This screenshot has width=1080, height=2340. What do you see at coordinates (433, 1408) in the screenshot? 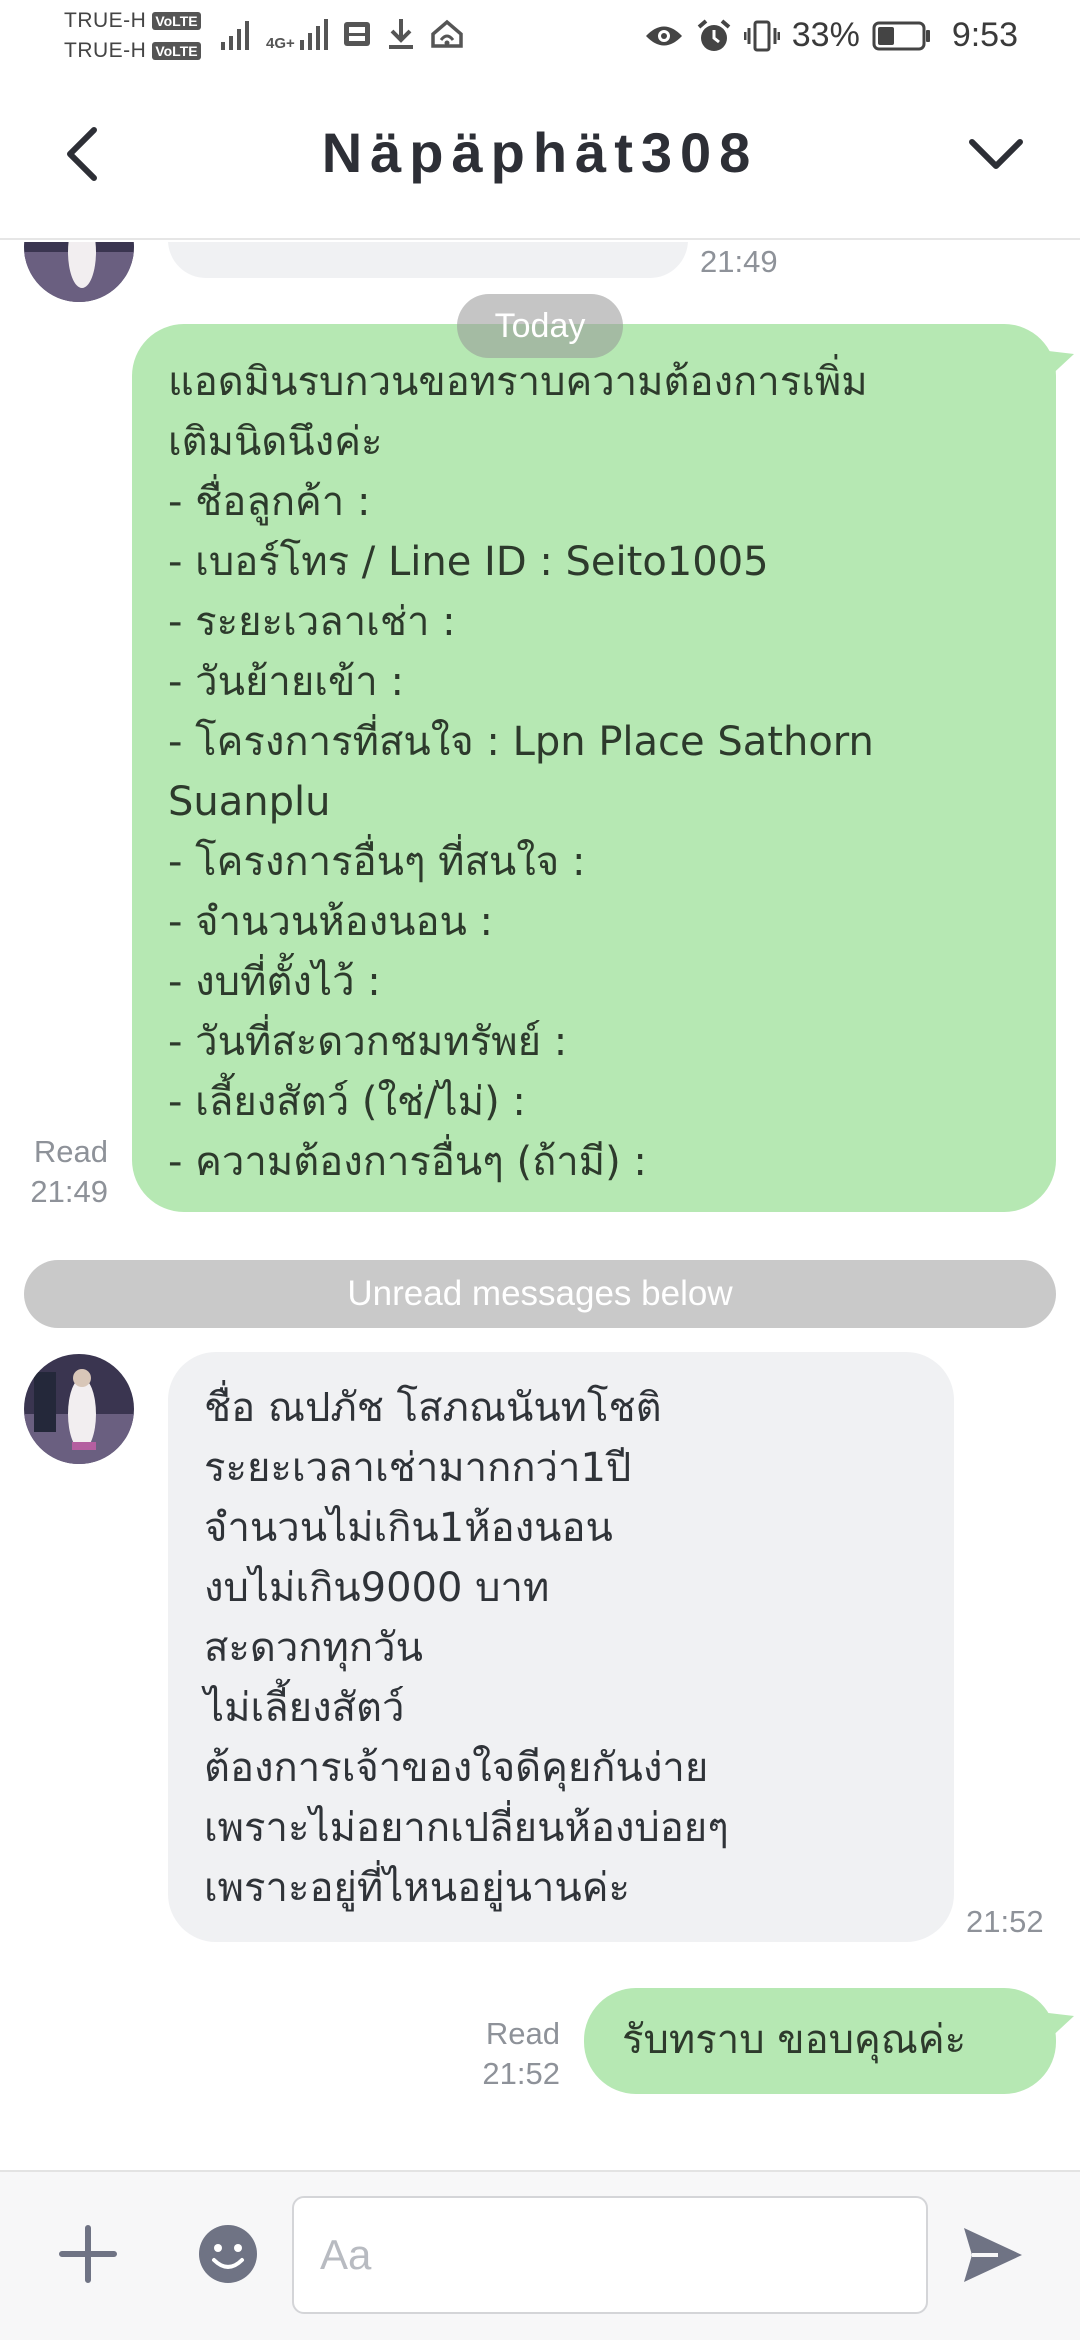
I see `message-line: ชื่อ ณปภัช โสภณนันทโชติ` at bounding box center [433, 1408].